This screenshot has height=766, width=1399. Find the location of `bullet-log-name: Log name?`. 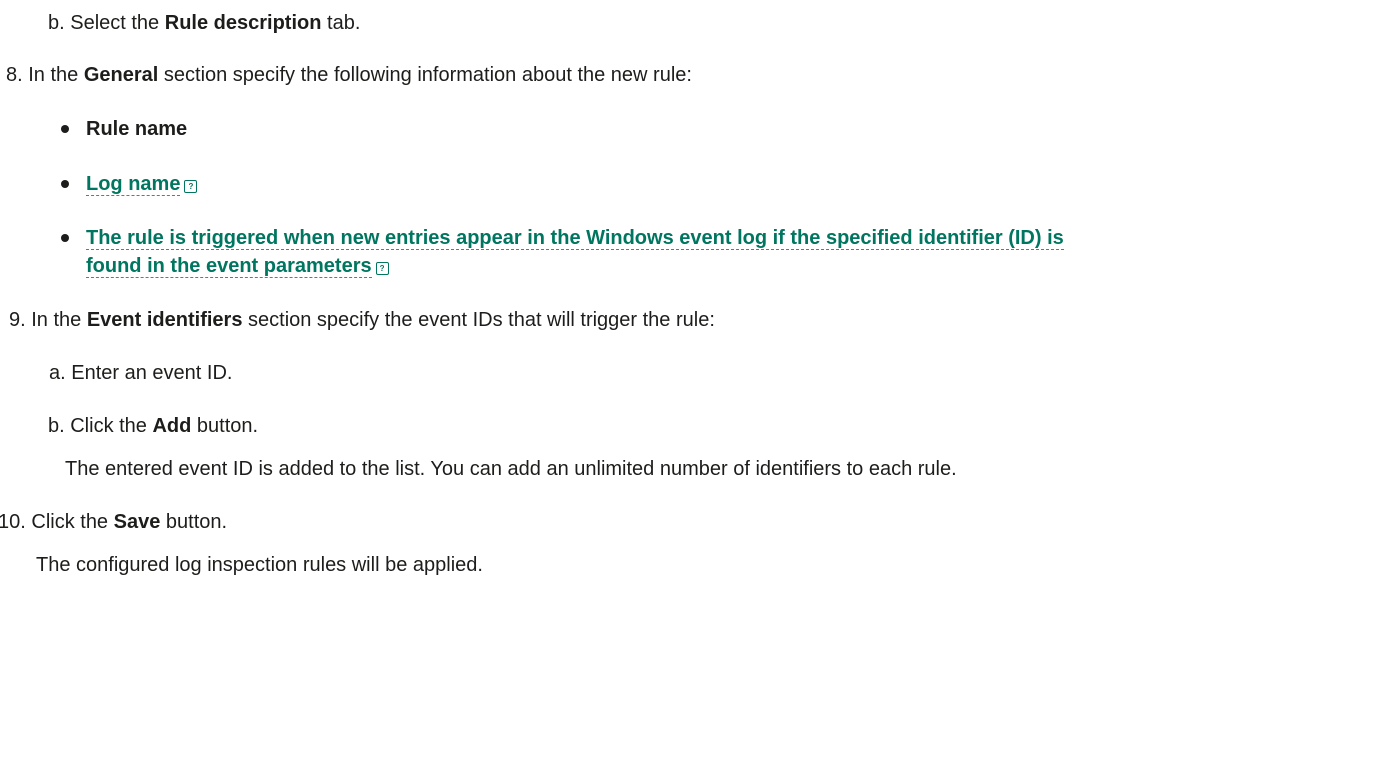

bullet-log-name: Log name? is located at coordinates (142, 184).